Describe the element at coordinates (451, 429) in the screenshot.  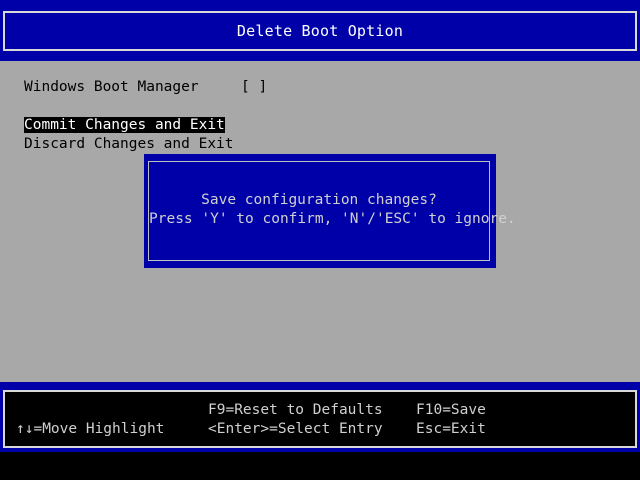
I see `hint-exit: Esc=Exit` at that location.